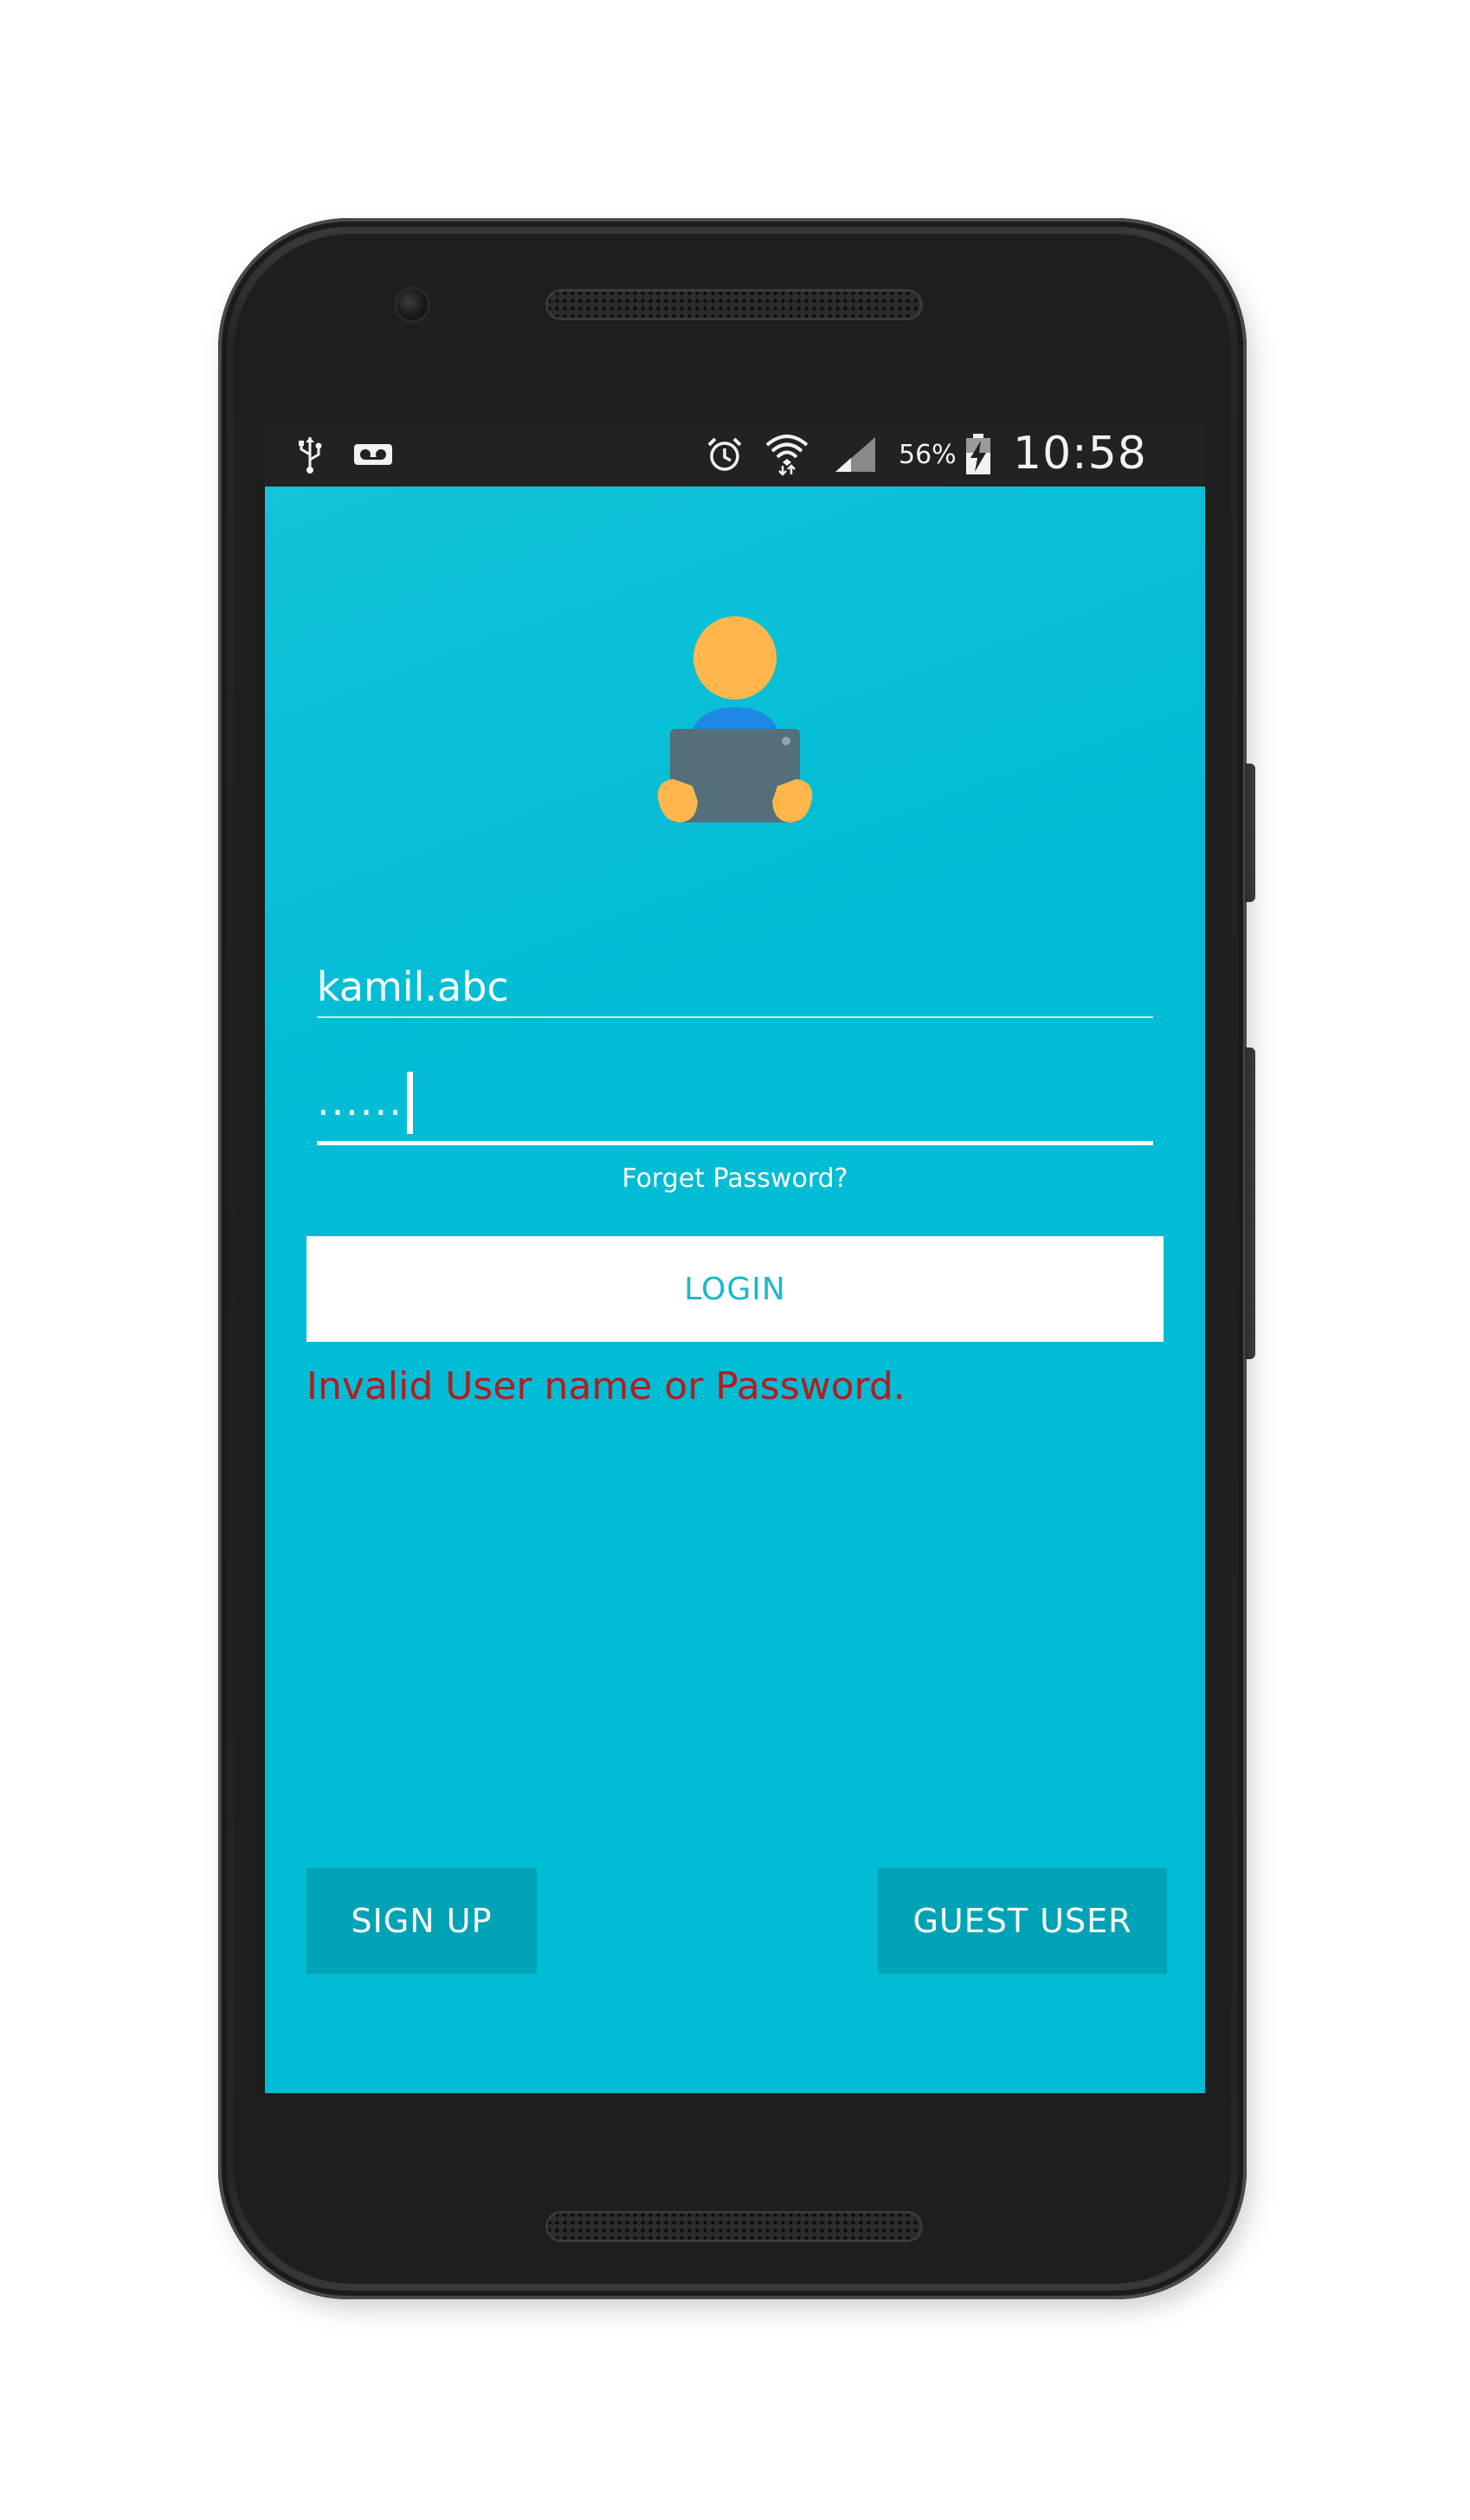 The width and height of the screenshot is (1470, 2520). Describe the element at coordinates (410, 1103) in the screenshot. I see `text-cursor` at that location.